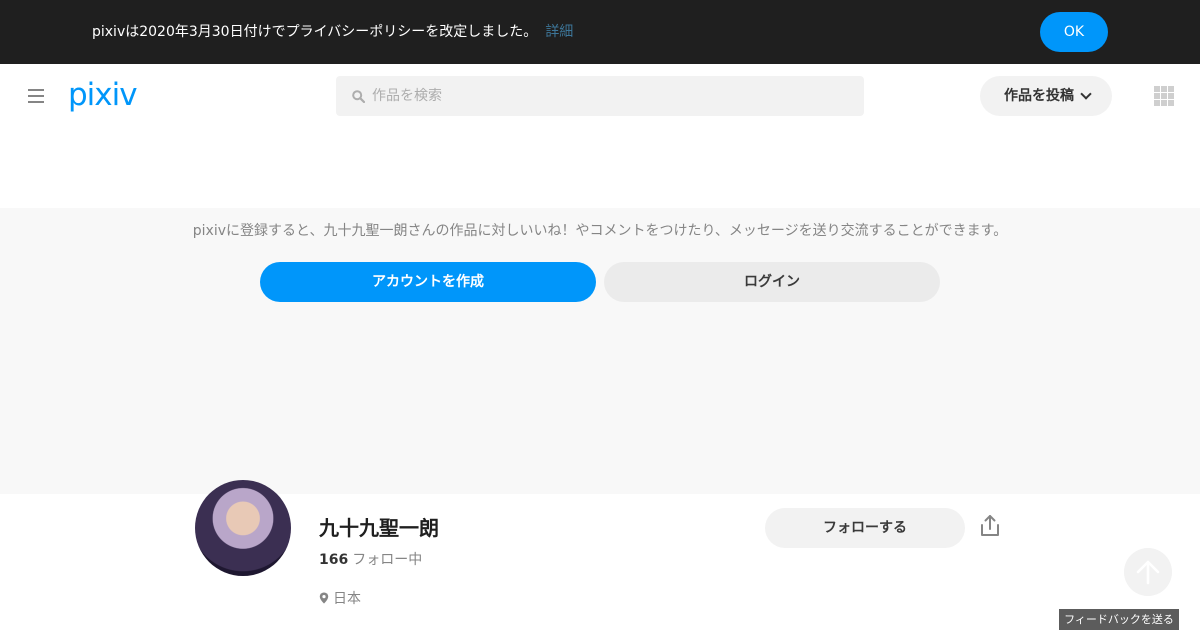 The height and width of the screenshot is (630, 1200). I want to click on profile-location: 日本, so click(340, 599).